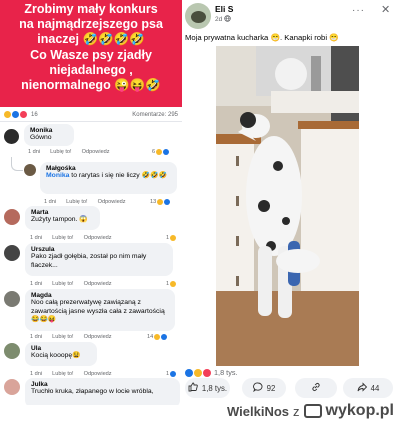 The image size is (400, 423). I want to click on reaction-icons: 16, so click(21, 114).